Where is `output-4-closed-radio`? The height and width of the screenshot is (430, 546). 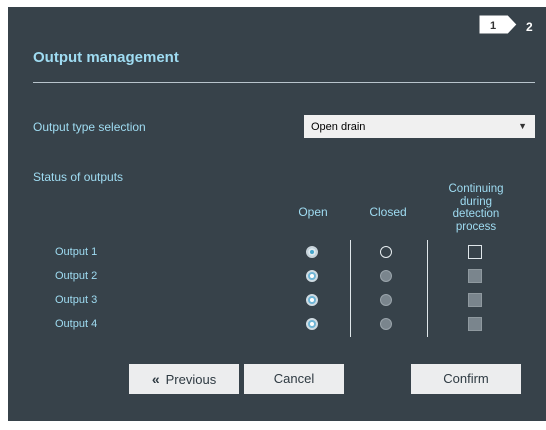
output-4-closed-radio is located at coordinates (386, 324).